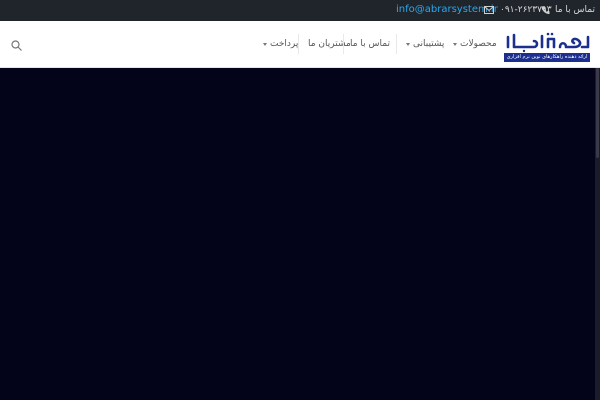  What do you see at coordinates (473, 44) in the screenshot?
I see `menu-item-products: محصولات` at bounding box center [473, 44].